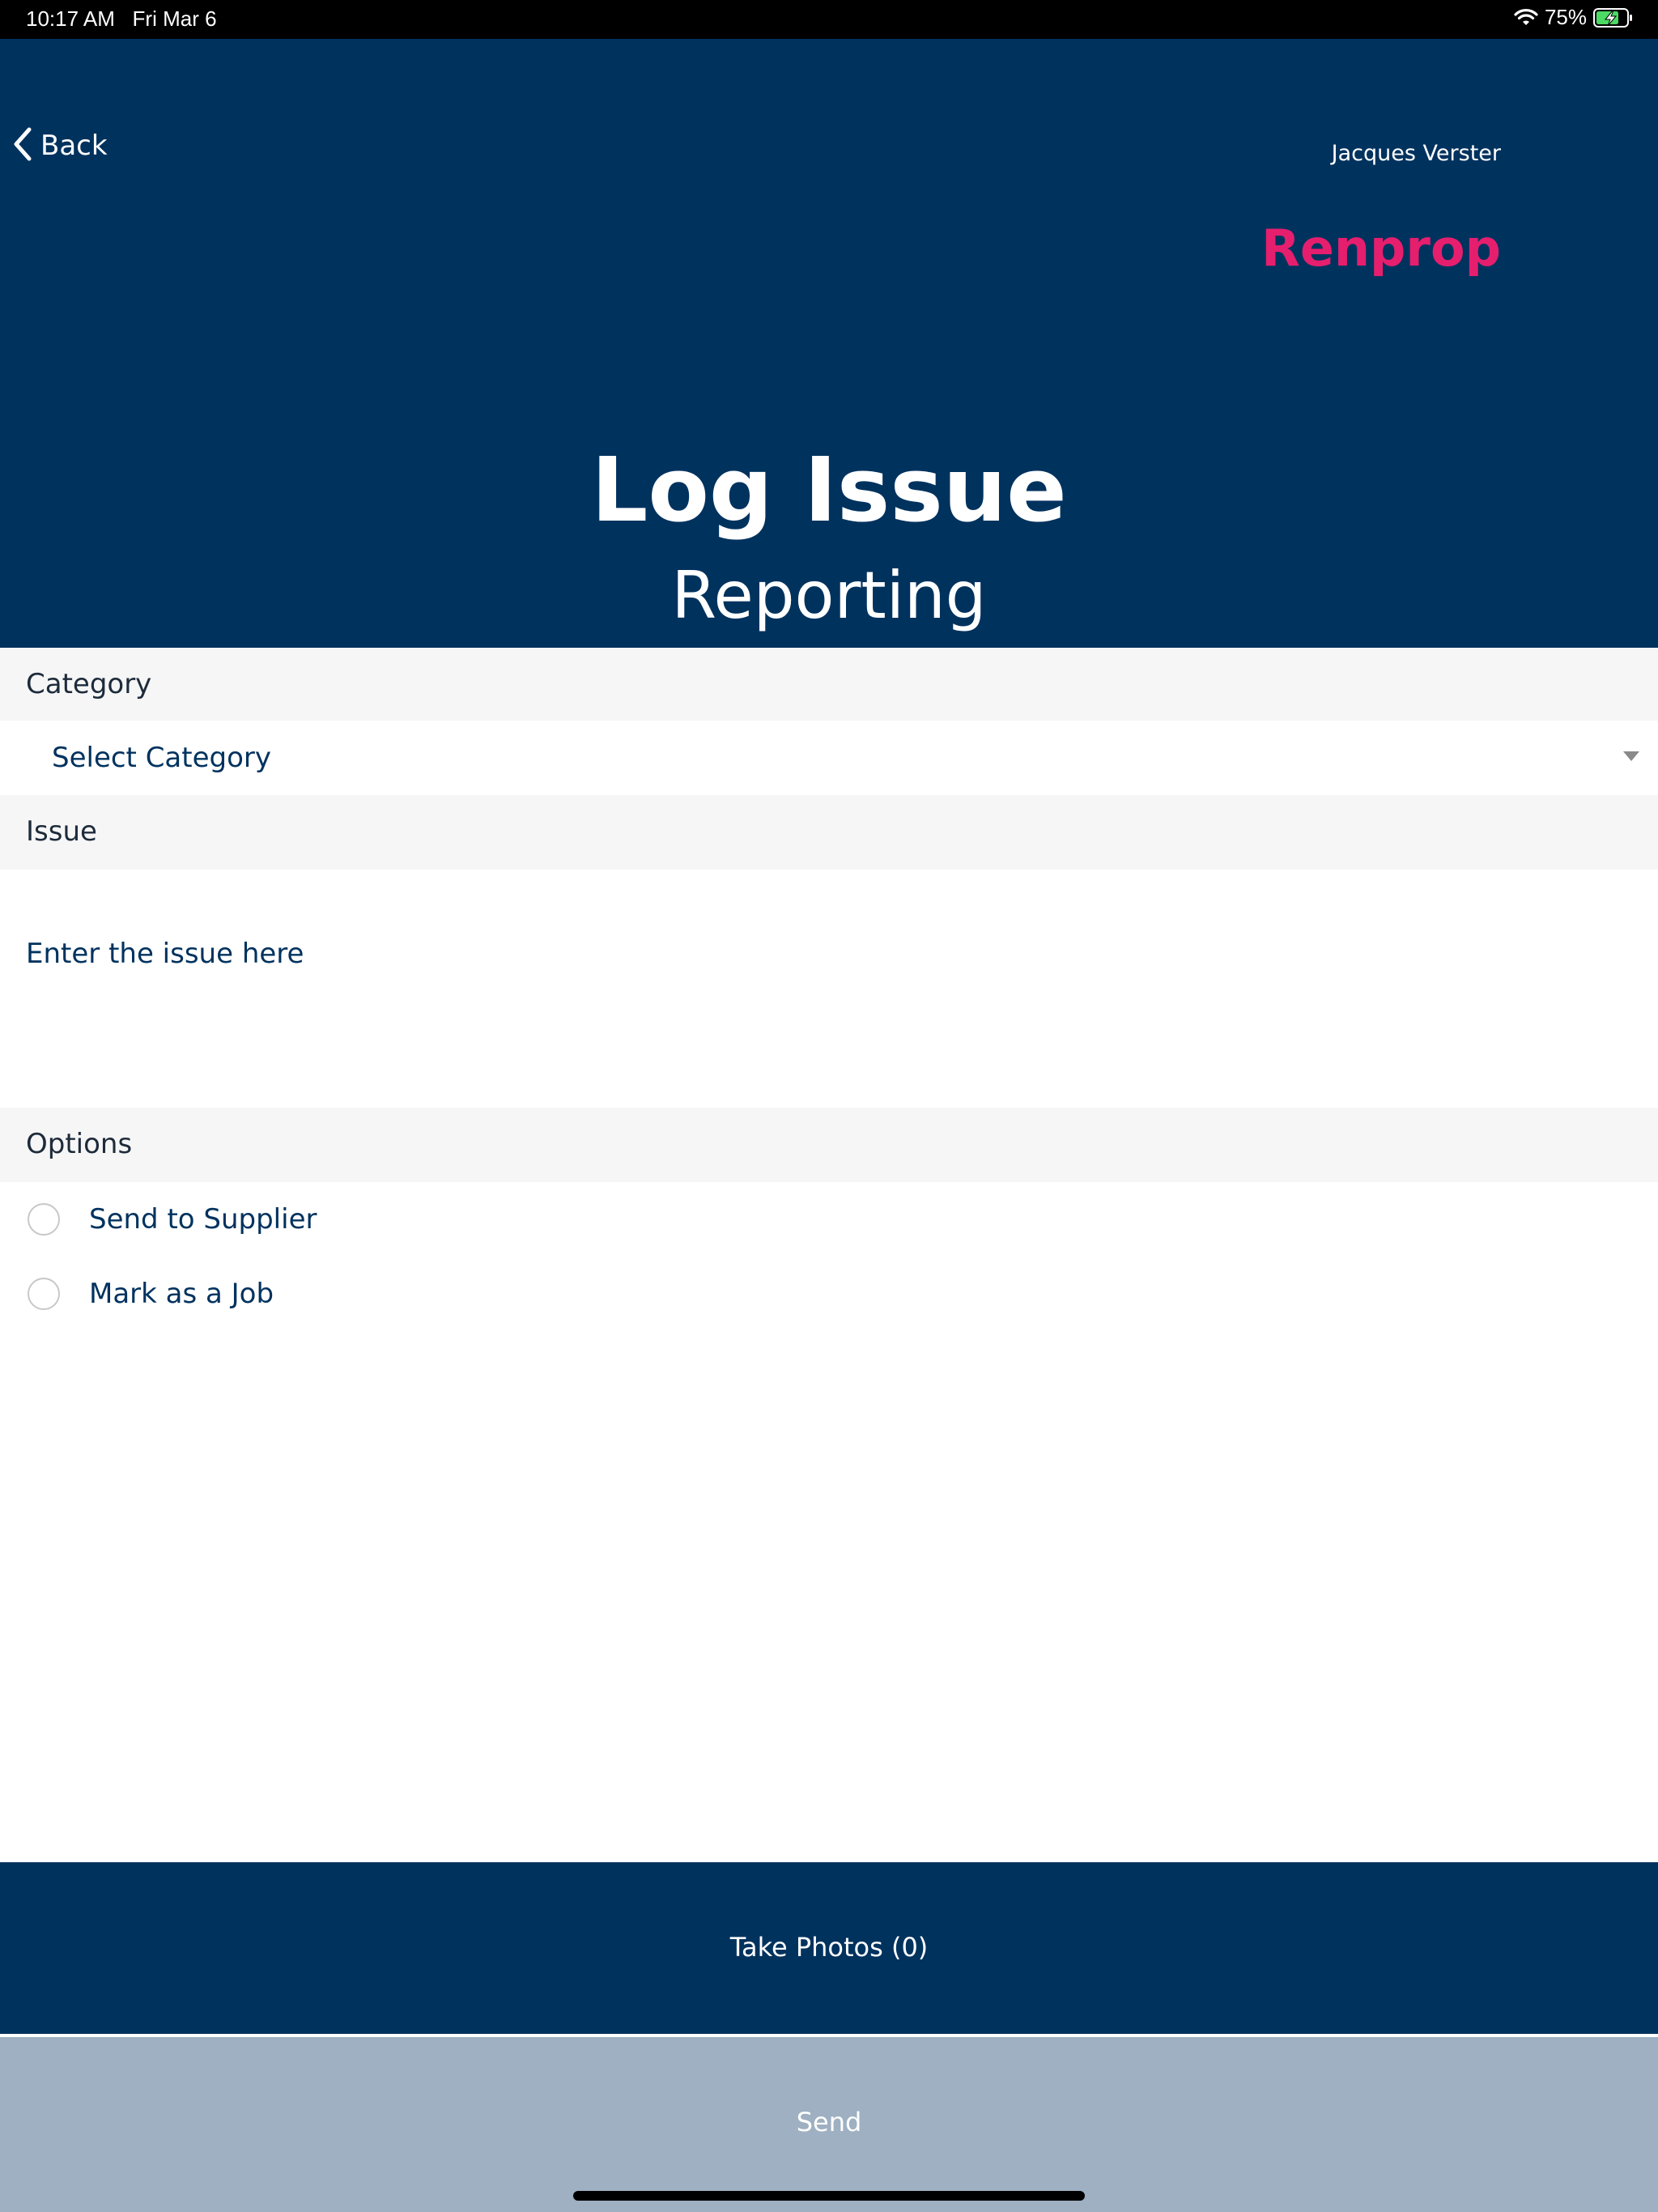 The width and height of the screenshot is (1658, 2212). What do you see at coordinates (1381, 249) in the screenshot?
I see `brand-logo: Renprop` at bounding box center [1381, 249].